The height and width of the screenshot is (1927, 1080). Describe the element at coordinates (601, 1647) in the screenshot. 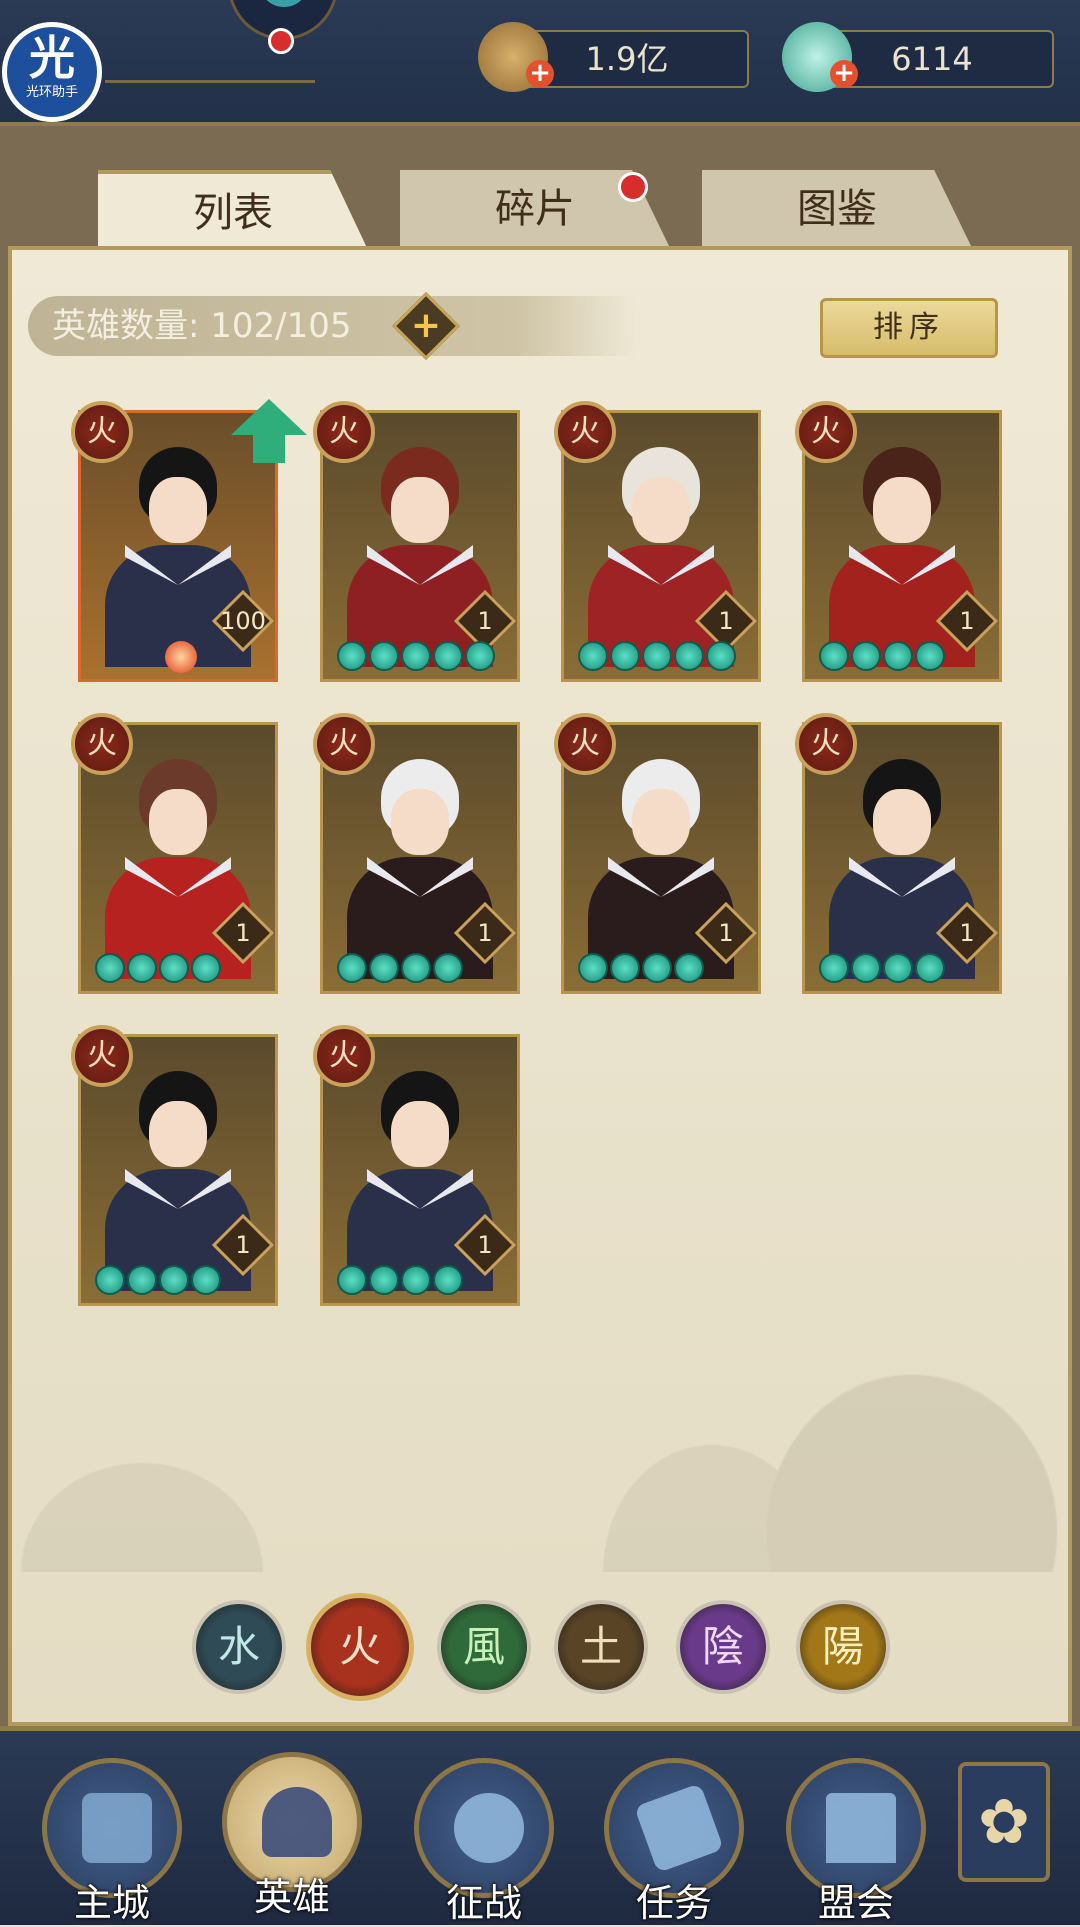

I see `element-filter-4: 土` at that location.